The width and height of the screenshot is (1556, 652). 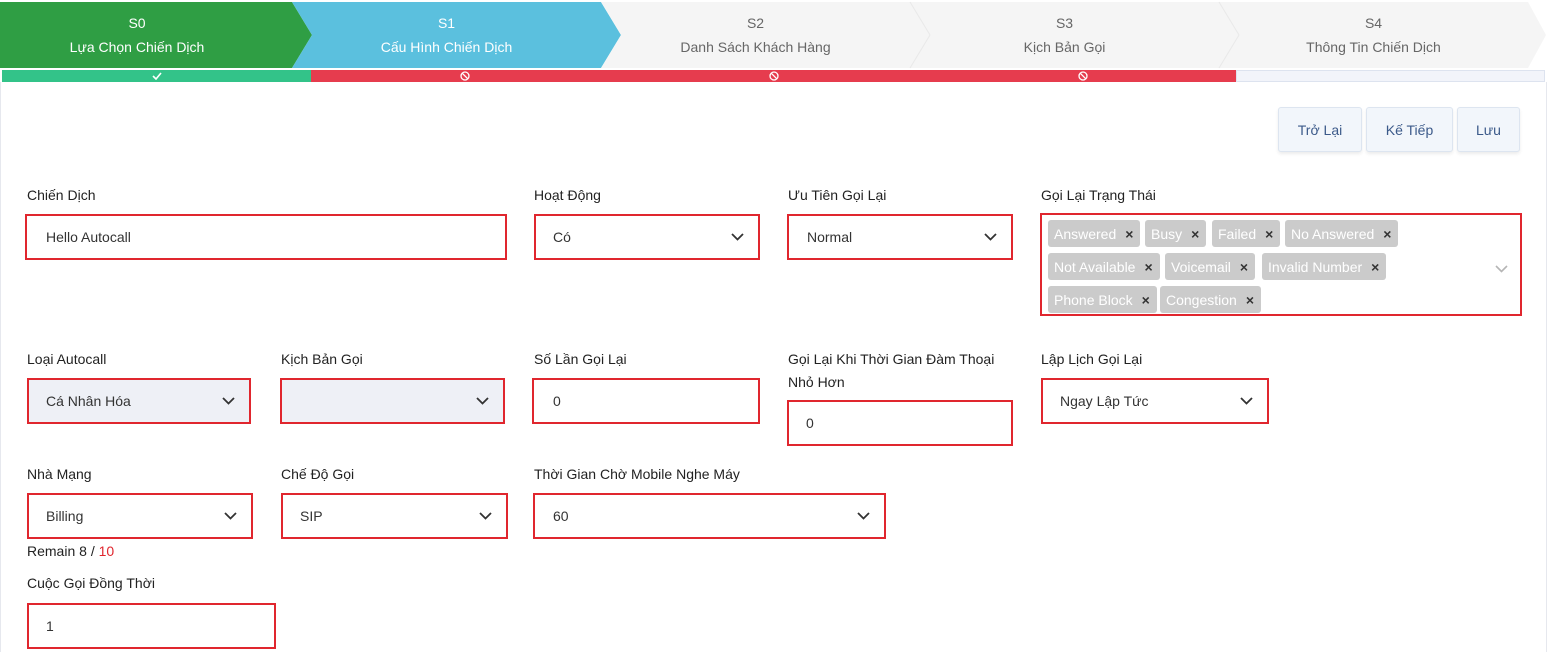 What do you see at coordinates (51, 551) in the screenshot?
I see `remain-prefix: Remain` at bounding box center [51, 551].